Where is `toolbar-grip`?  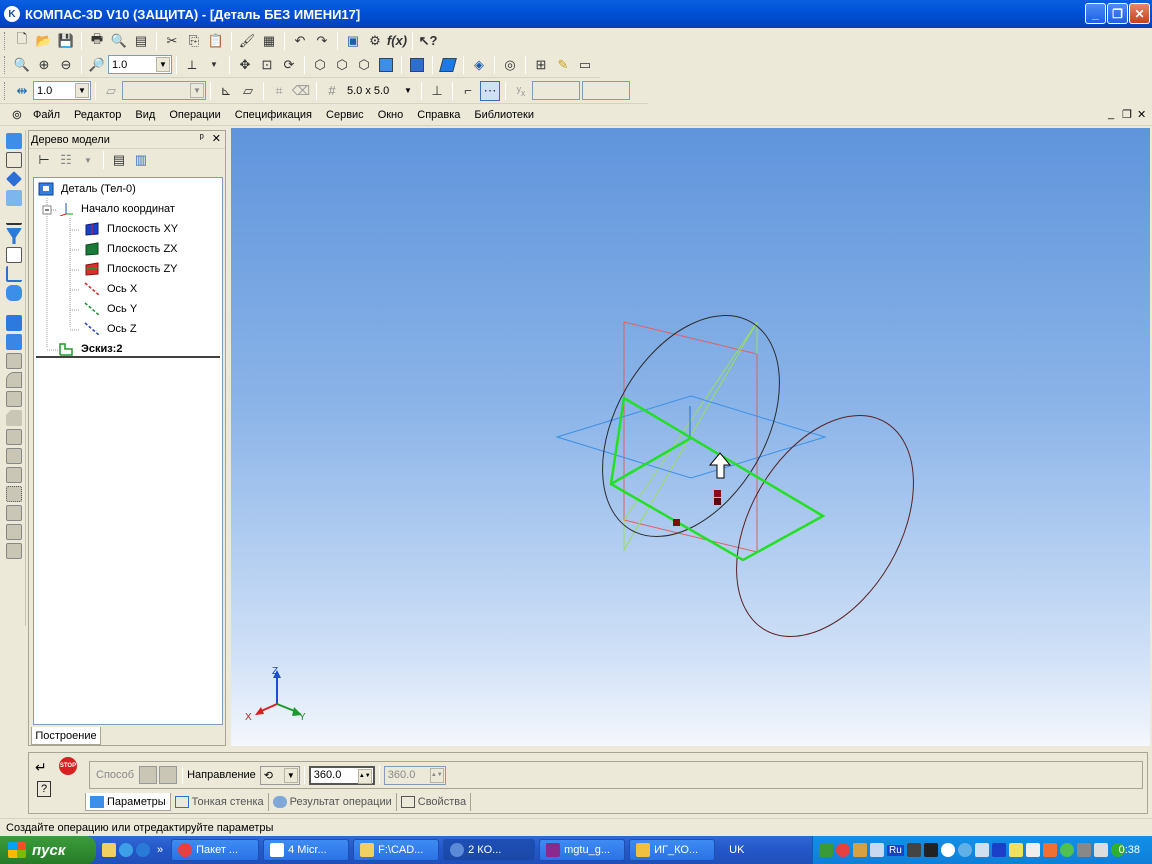
toolbar-grip is located at coordinates (5, 90).